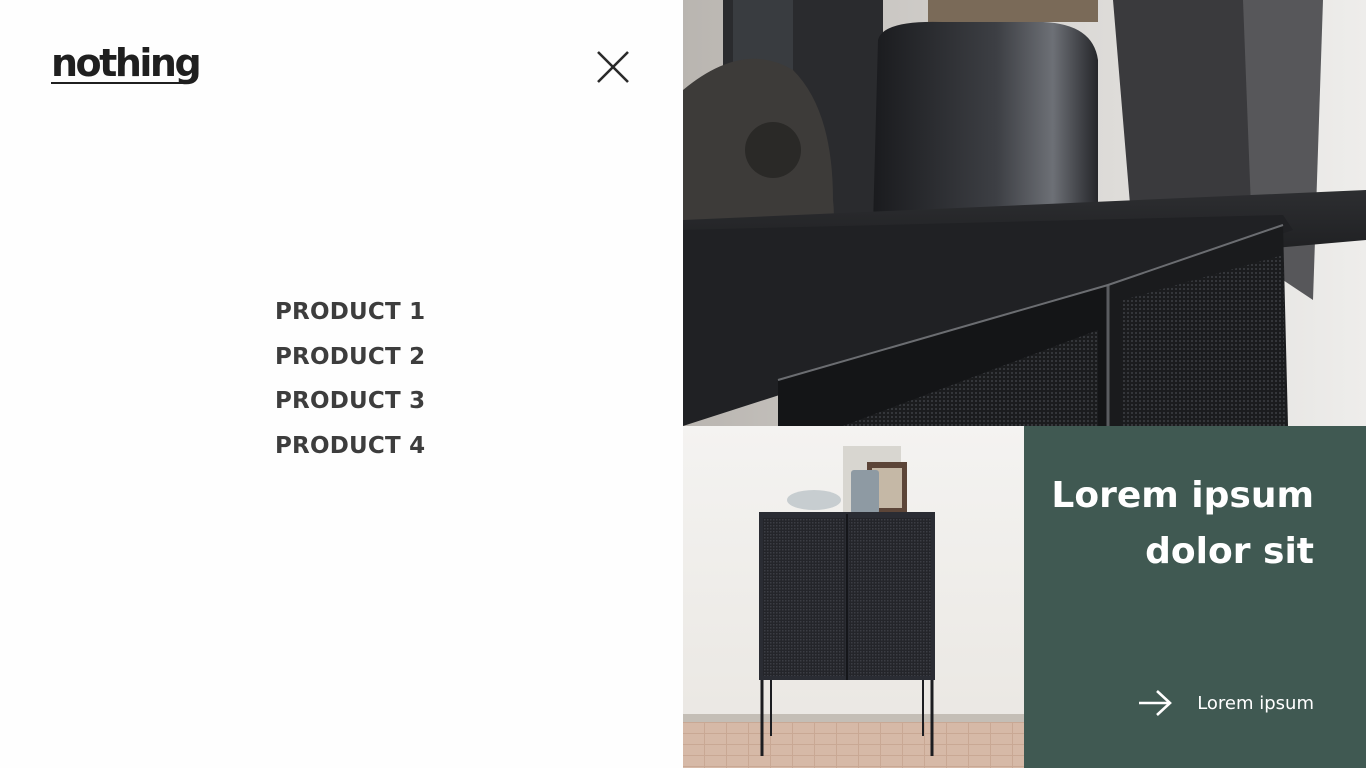 The height and width of the screenshot is (768, 1366). What do you see at coordinates (350, 406) in the screenshot?
I see `menu-item-product-3: PRODUCT 3` at bounding box center [350, 406].